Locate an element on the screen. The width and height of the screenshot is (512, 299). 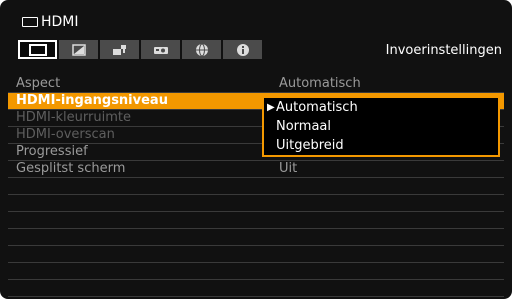
menu-item-split-screen: Gesplitst scherm Uit is located at coordinates (256, 169).